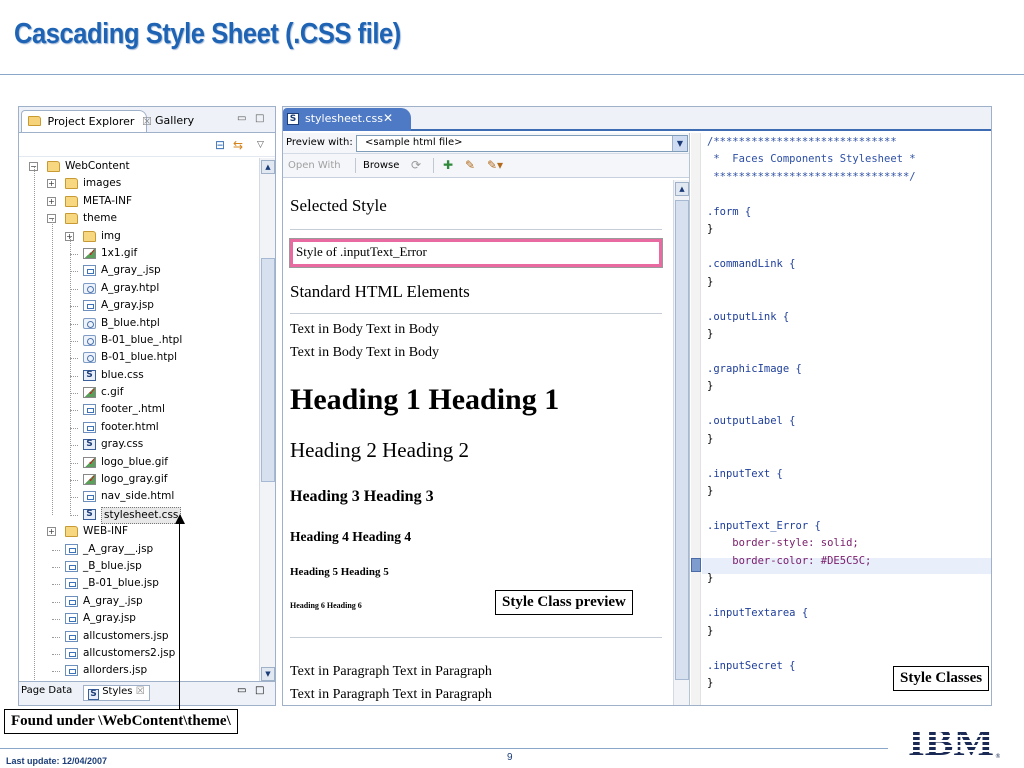 The height and width of the screenshot is (768, 1024). I want to click on tree-item: − theme, so click(139, 218).